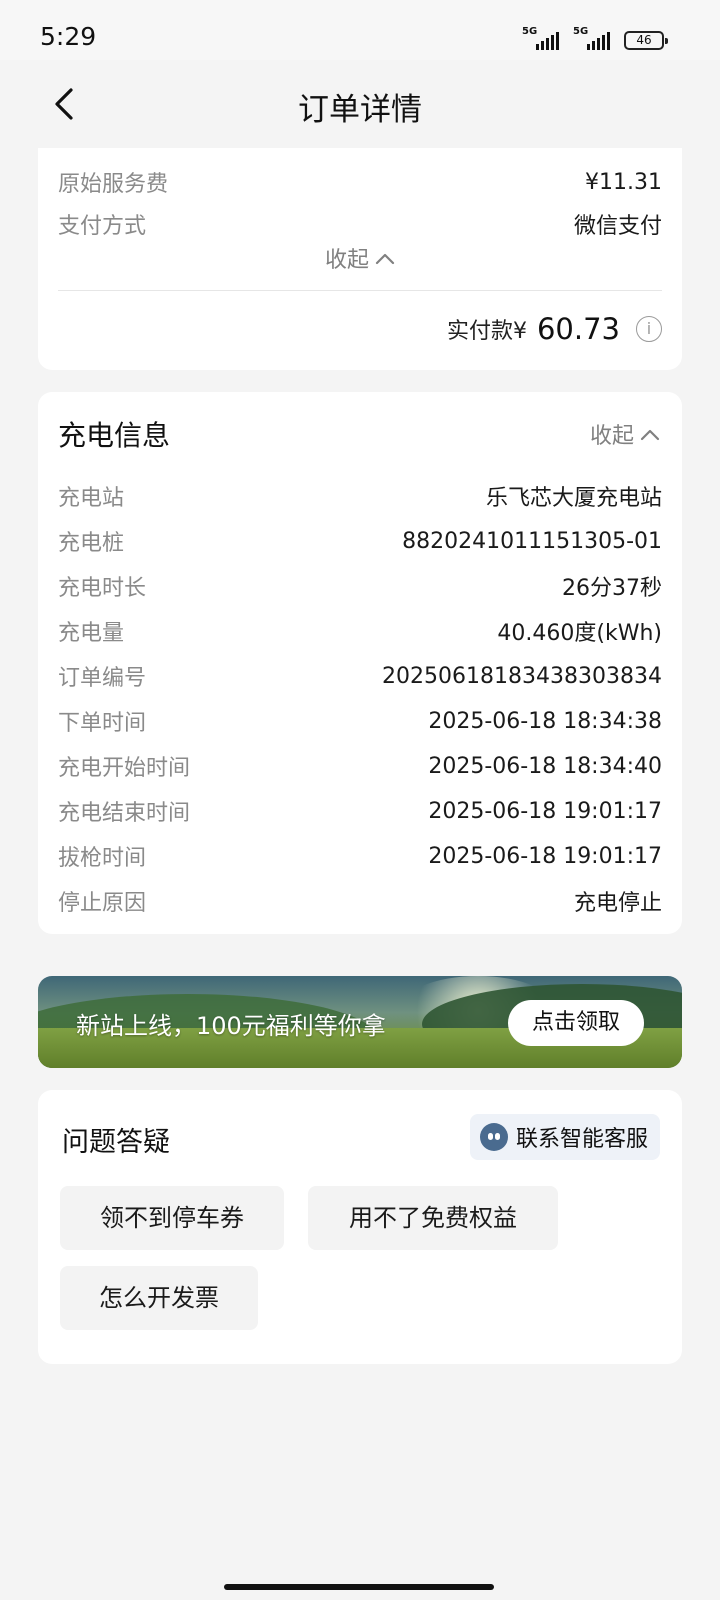 Image resolution: width=720 pixels, height=1600 pixels. Describe the element at coordinates (102, 723) in the screenshot. I see `row-label: 下单时间` at that location.